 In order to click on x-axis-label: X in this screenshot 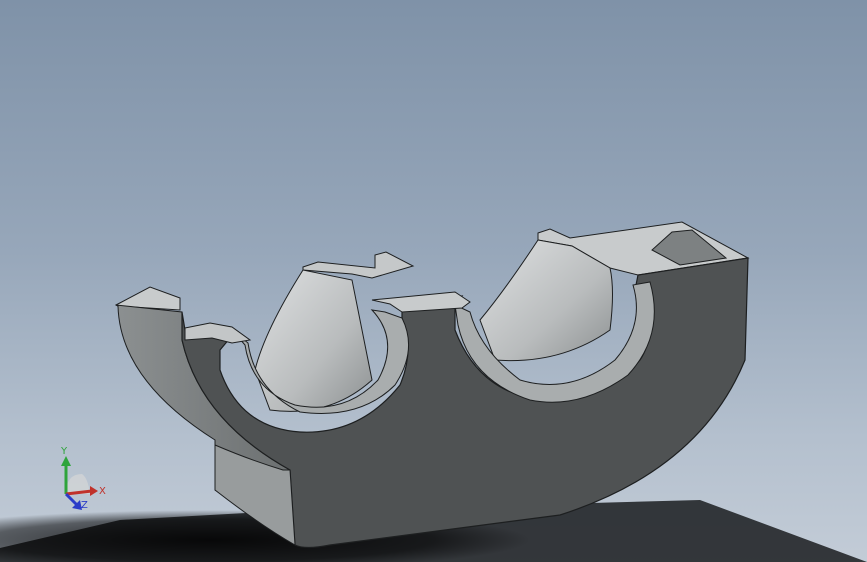, I will do `click(102, 491)`.